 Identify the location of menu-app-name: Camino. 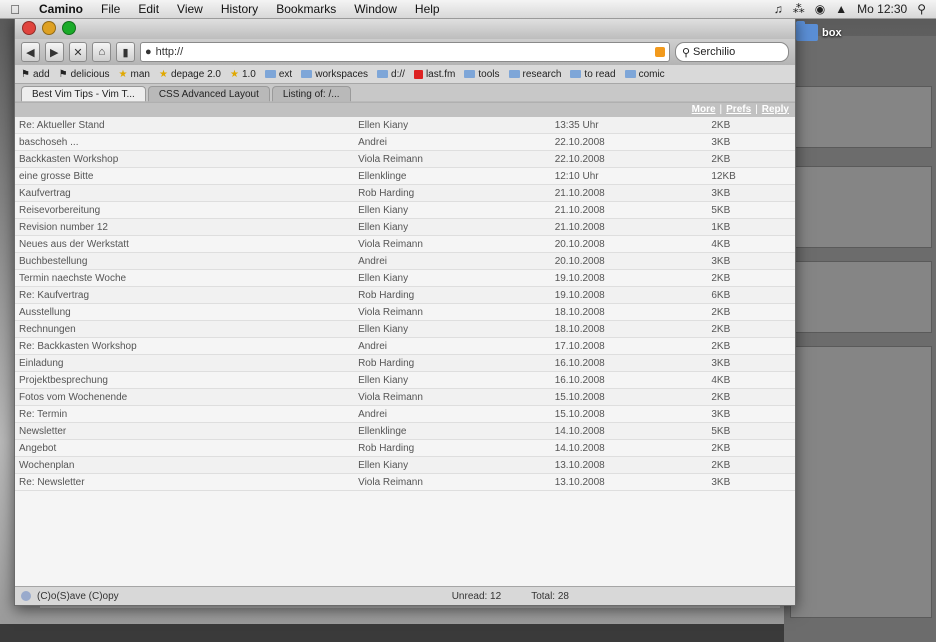
(61, 9).